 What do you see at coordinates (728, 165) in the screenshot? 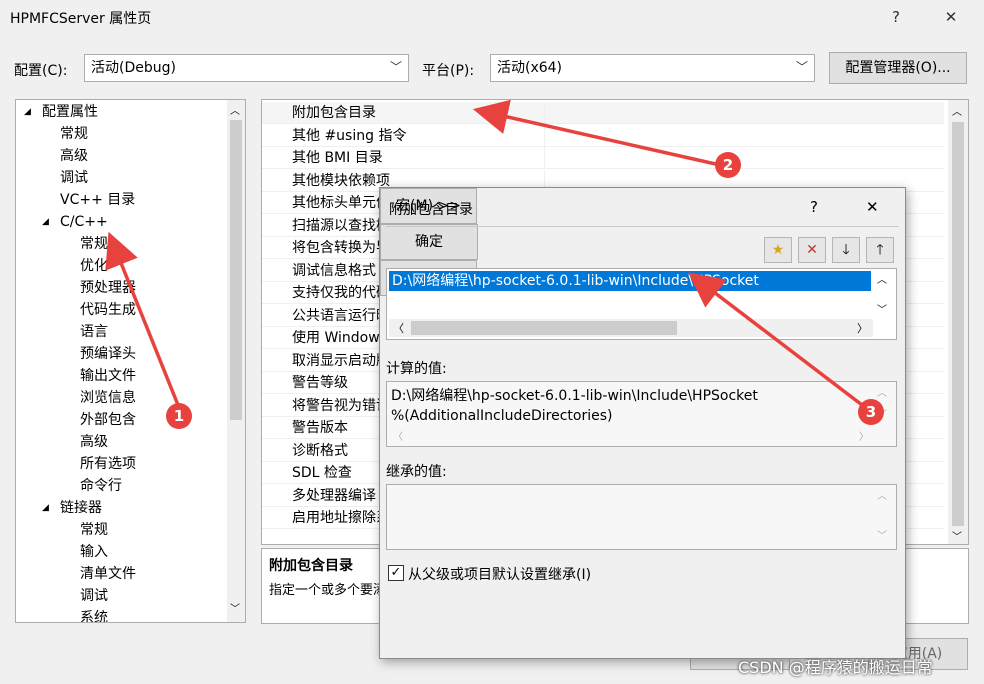
I see `annotation-badge-2: 2` at bounding box center [728, 165].